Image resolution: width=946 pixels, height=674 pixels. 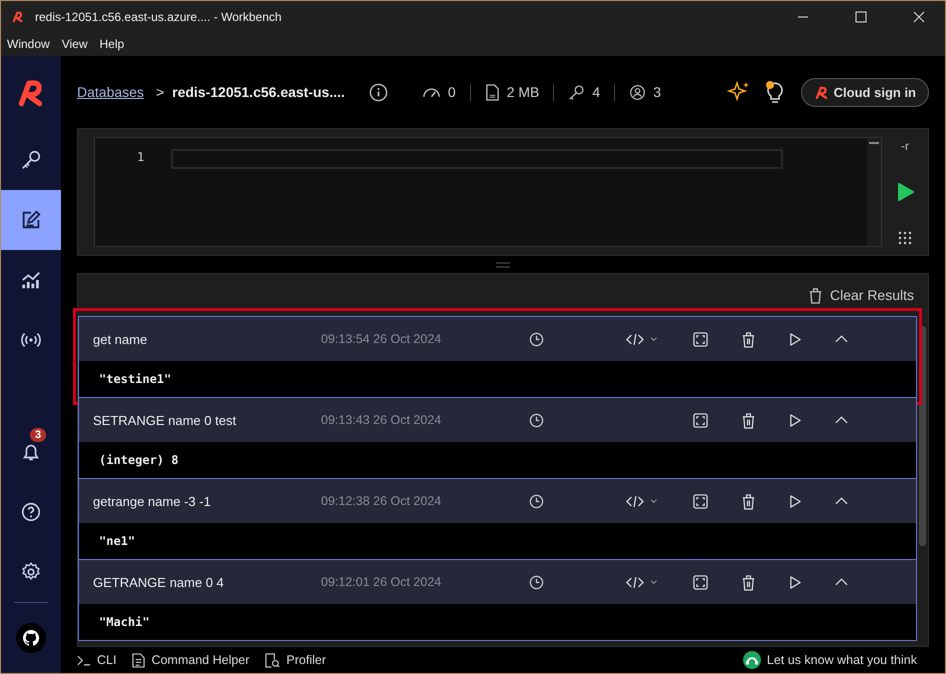 I want to click on command-text: SETRANGE name 0 test, so click(x=165, y=420).